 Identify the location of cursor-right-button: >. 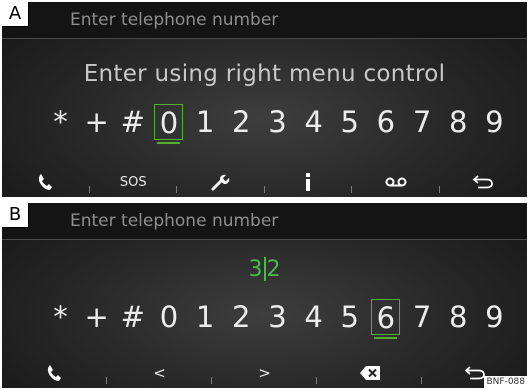
(264, 373).